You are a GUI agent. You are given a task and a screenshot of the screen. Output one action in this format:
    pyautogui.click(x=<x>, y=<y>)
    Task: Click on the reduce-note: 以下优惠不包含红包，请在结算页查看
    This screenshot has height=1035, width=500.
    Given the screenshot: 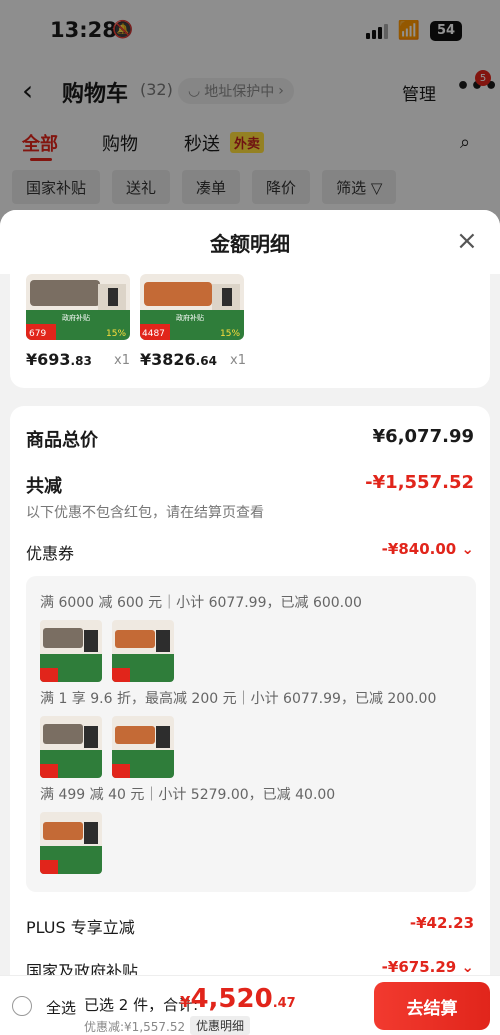 What is the action you would take?
    pyautogui.click(x=145, y=513)
    